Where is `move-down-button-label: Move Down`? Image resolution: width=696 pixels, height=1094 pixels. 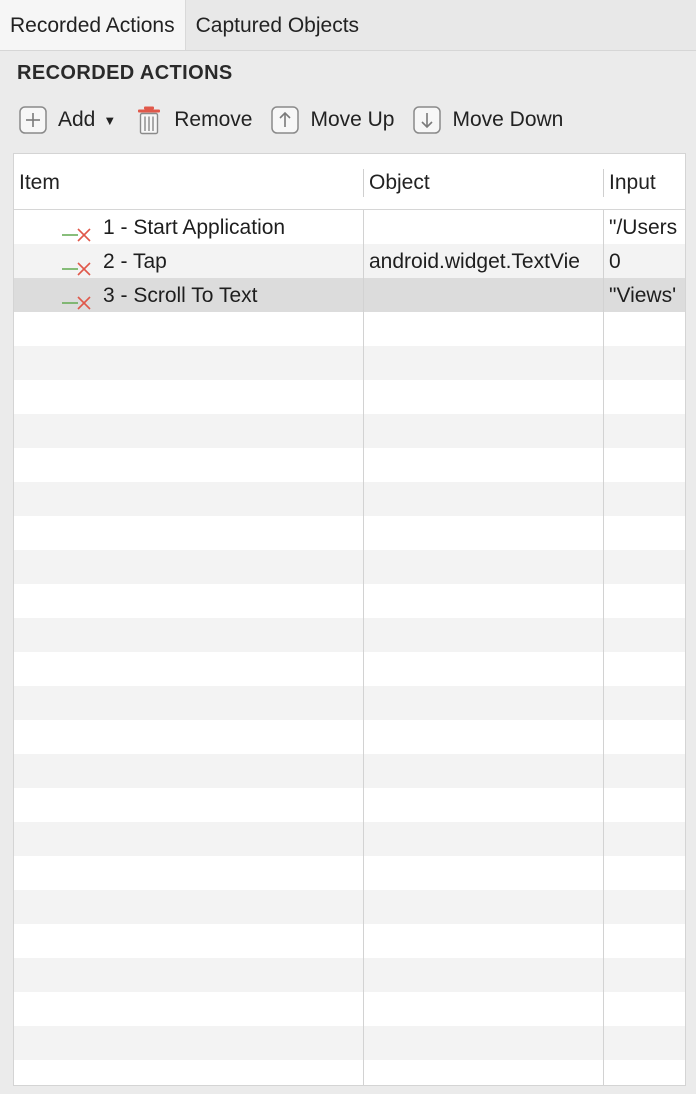 move-down-button-label: Move Down is located at coordinates (508, 119).